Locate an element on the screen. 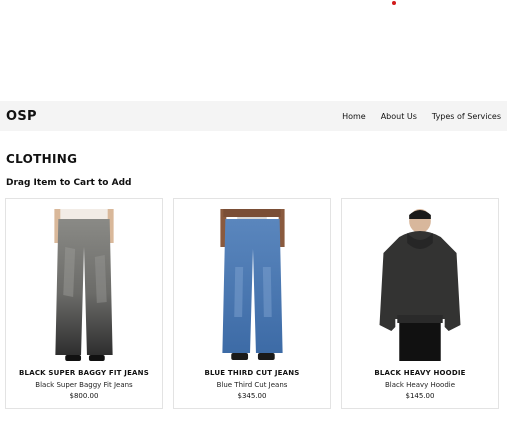 Image resolution: width=507 pixels, height=434 pixels. nav-home-link: Home is located at coordinates (354, 116).